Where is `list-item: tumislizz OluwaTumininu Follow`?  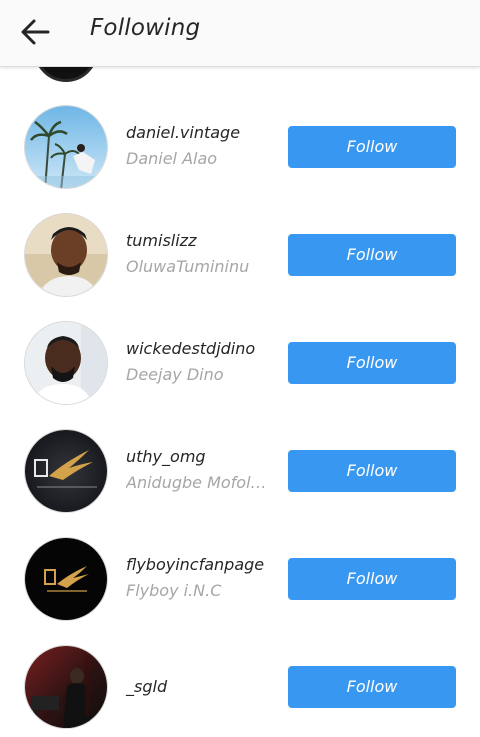 list-item: tumislizz OluwaTumininu Follow is located at coordinates (240, 267).